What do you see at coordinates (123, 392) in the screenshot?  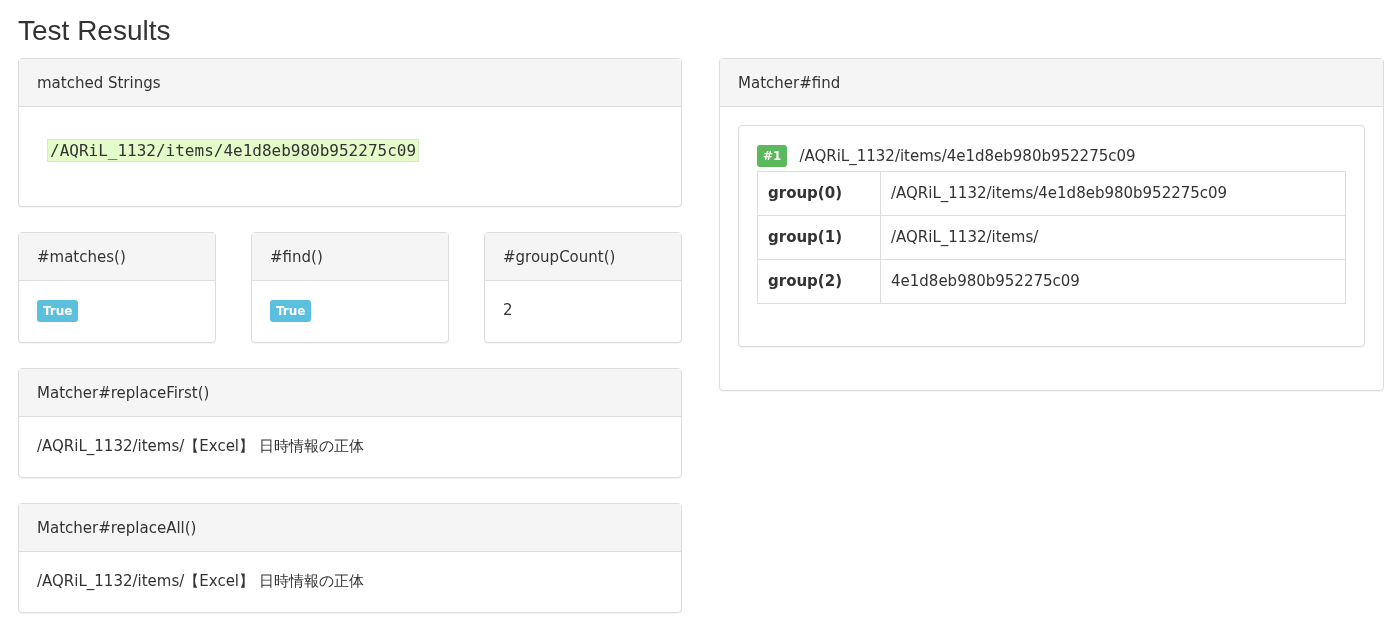 I see `panel-title: Matcher#replaceFirst()` at bounding box center [123, 392].